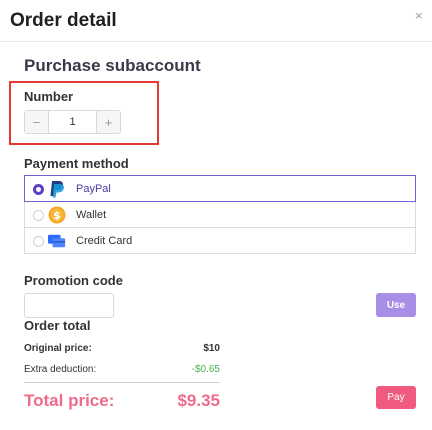 The image size is (432, 430). Describe the element at coordinates (205, 369) in the screenshot. I see `extra-deduction-value: -$0.65` at that location.